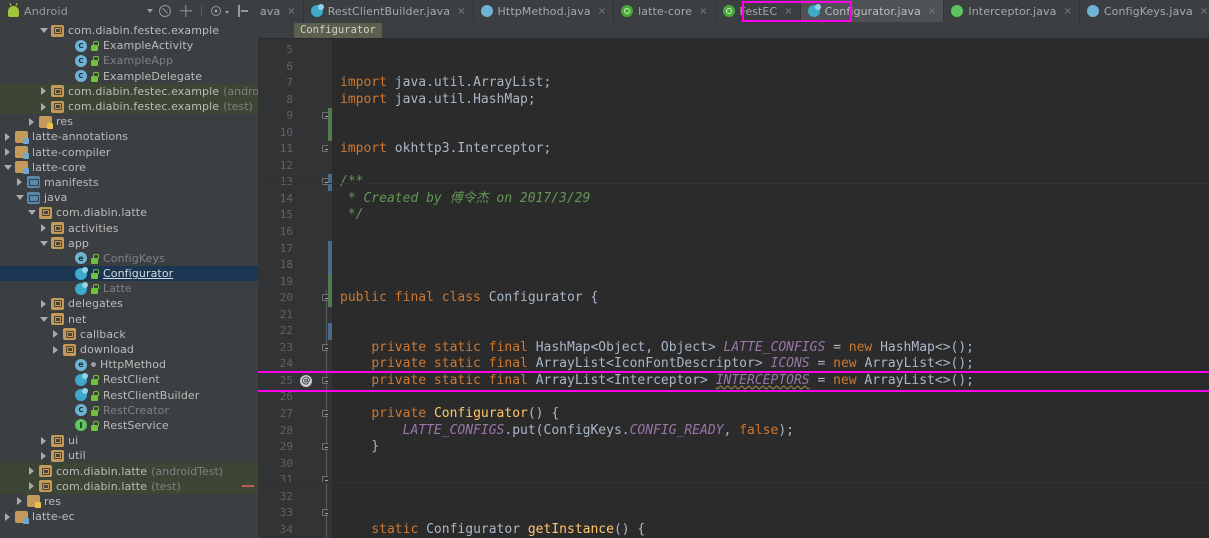 This screenshot has width=1209, height=538. What do you see at coordinates (129, 334) in the screenshot?
I see `tree-item-callback: callback` at bounding box center [129, 334].